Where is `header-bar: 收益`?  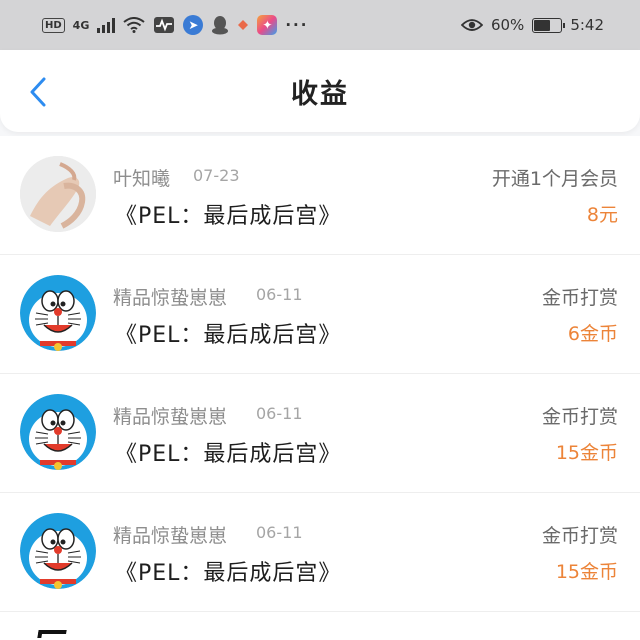 header-bar: 收益 is located at coordinates (320, 91).